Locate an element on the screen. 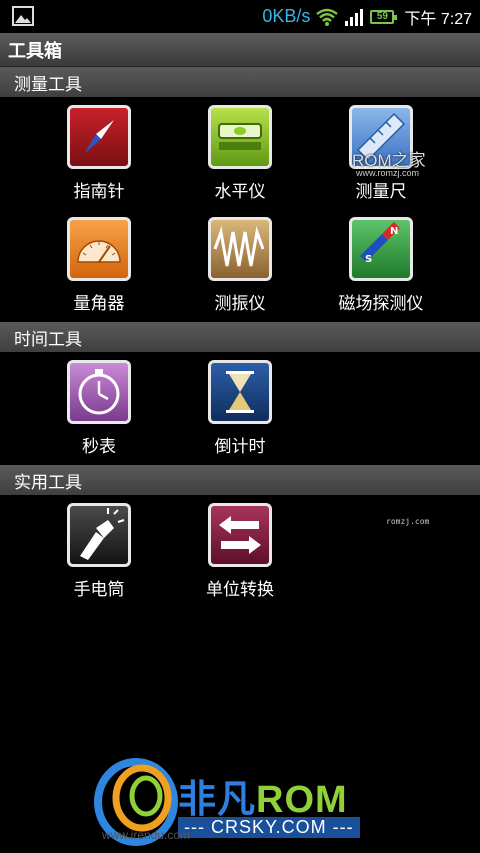  tool-label: 秒表 is located at coordinates (99, 447).